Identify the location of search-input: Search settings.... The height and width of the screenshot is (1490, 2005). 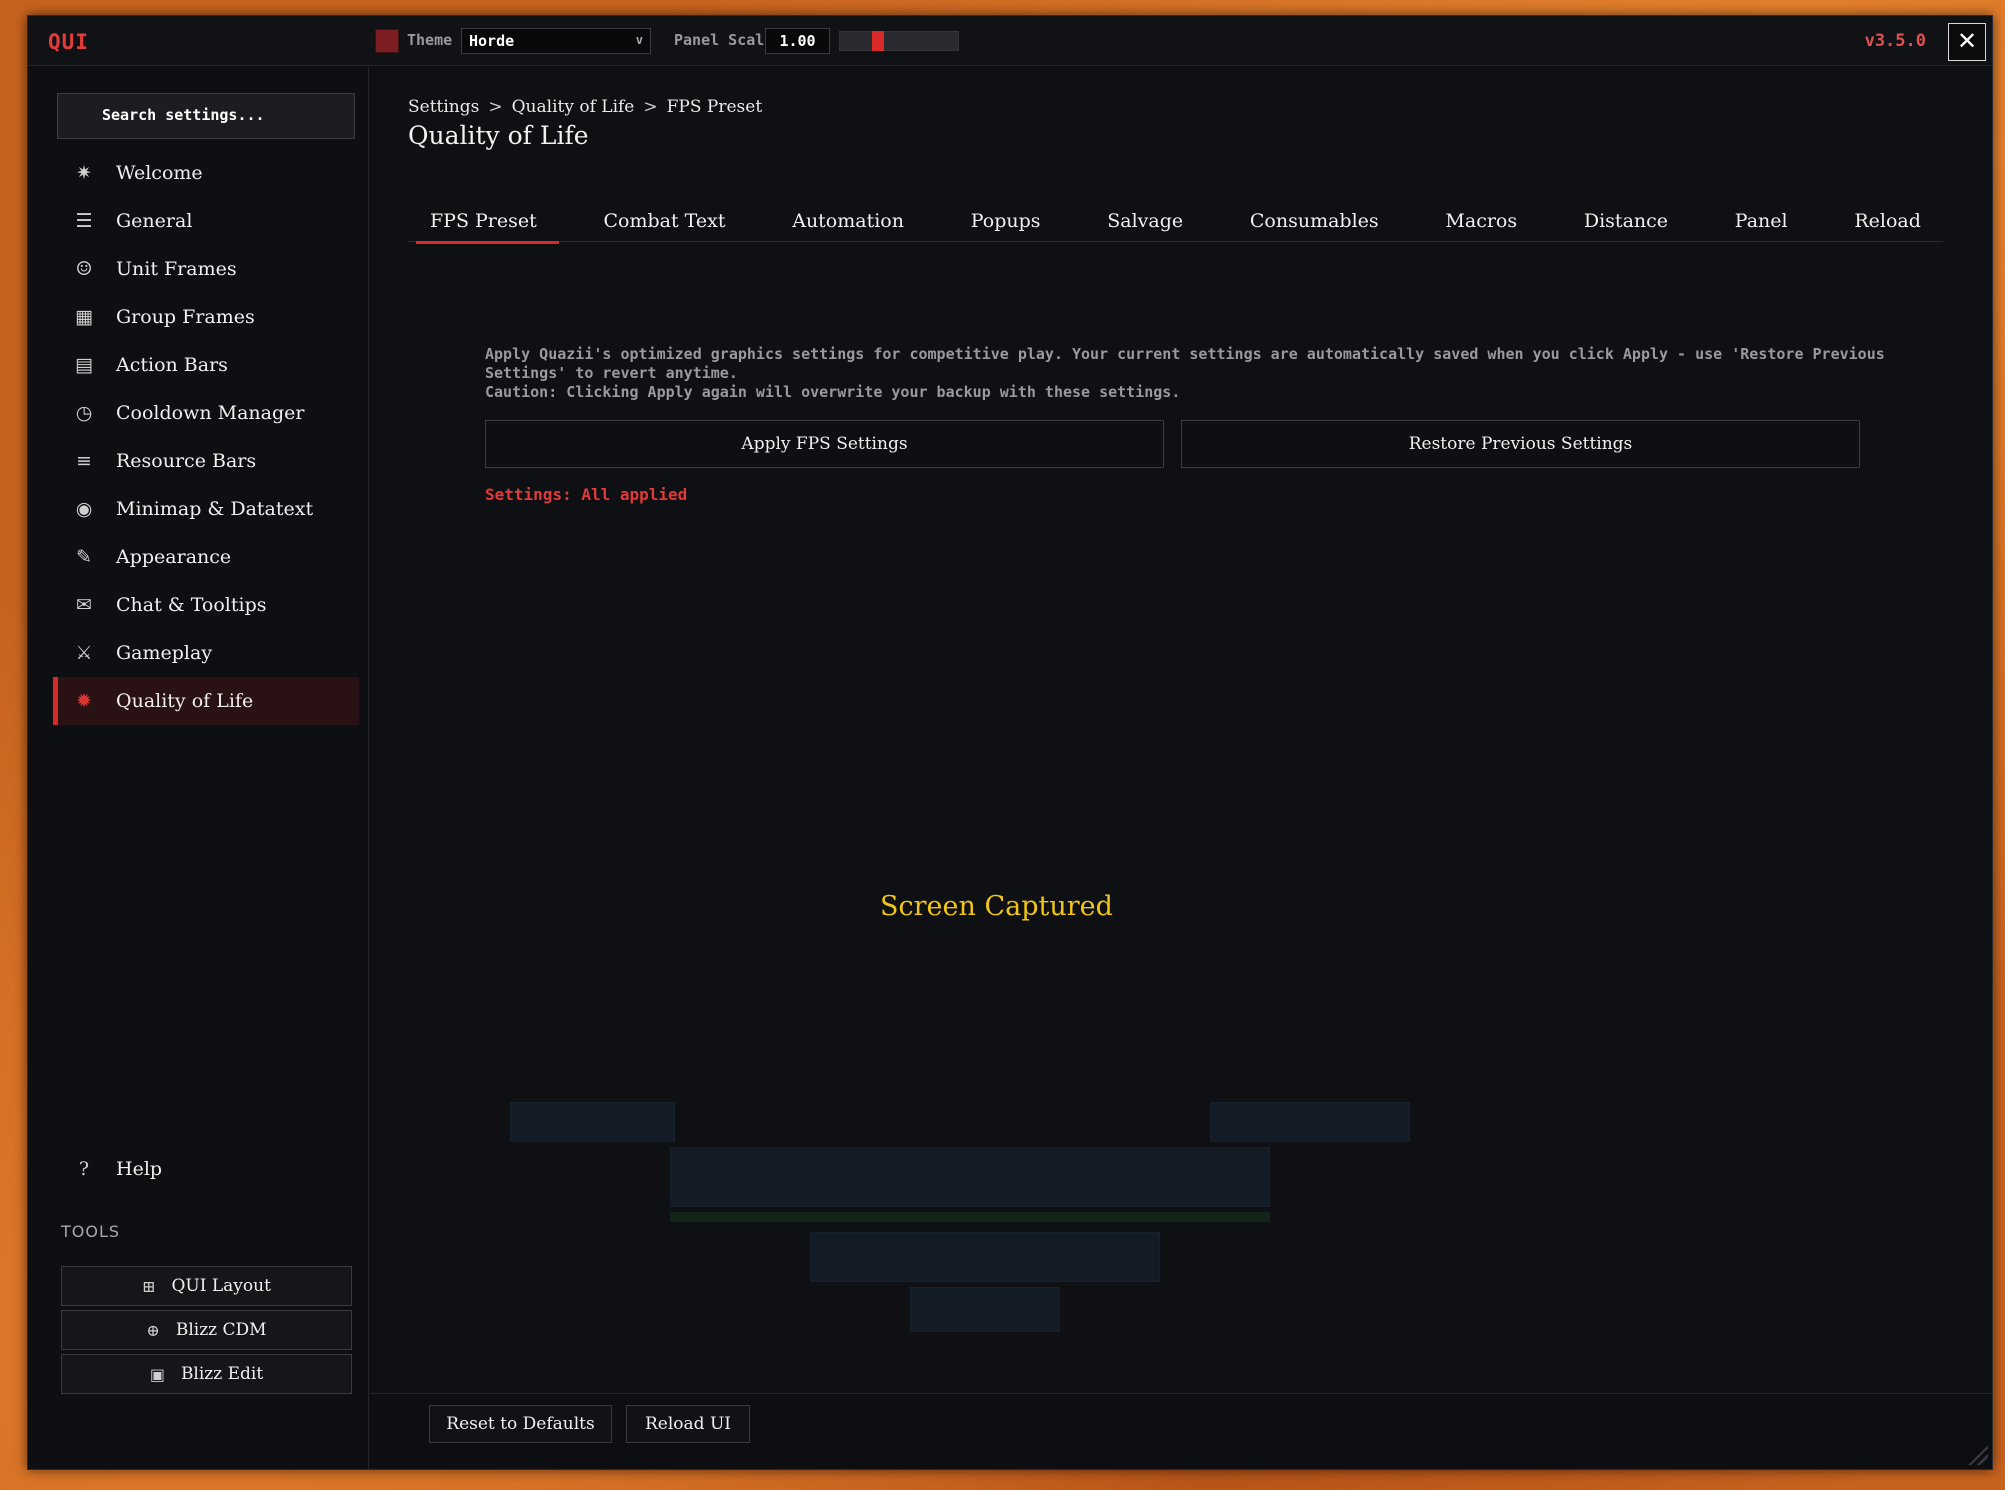
(206, 116).